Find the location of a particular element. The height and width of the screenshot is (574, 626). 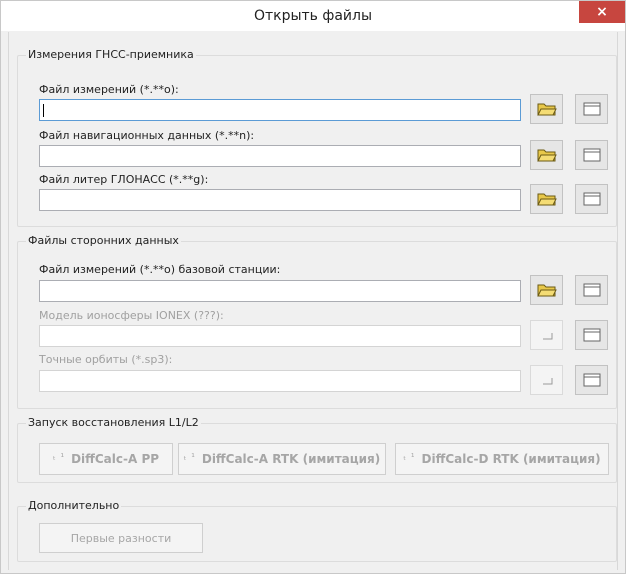

ionex-model-view-button is located at coordinates (591, 335).